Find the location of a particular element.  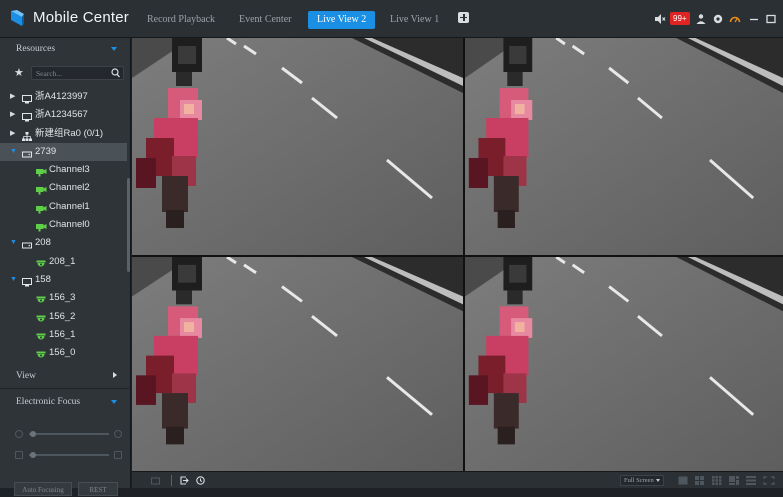

snapshot-icon is located at coordinates (155, 480).